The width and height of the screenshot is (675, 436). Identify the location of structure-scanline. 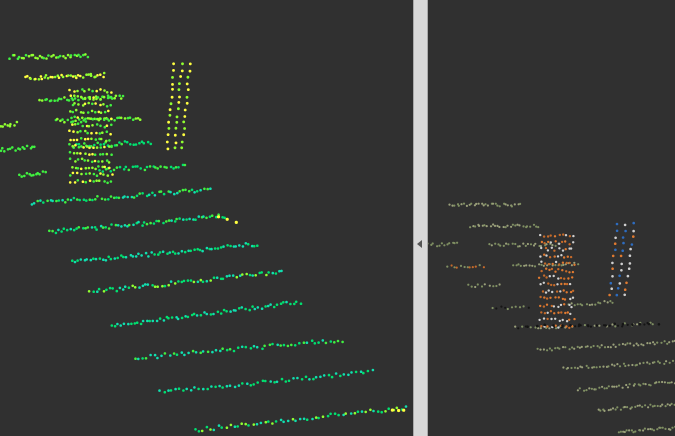
(556, 313).